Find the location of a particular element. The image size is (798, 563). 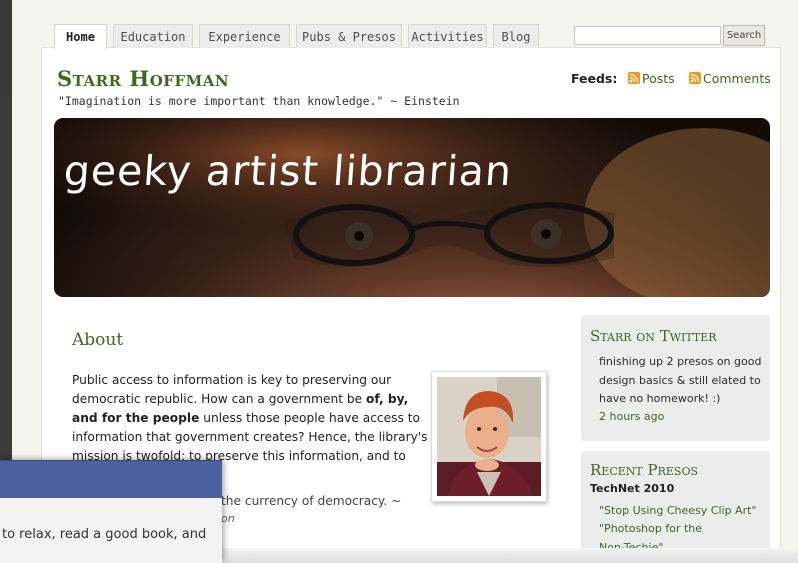

preso-link-clip-art: "Stop Using Cheesy Clip Art" is located at coordinates (684, 511).